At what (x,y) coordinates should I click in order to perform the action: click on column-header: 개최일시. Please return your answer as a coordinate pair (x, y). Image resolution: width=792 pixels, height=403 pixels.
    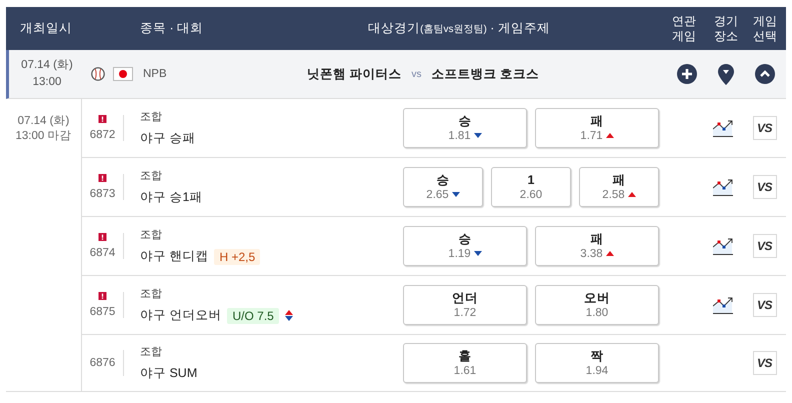
    Looking at the image, I should click on (46, 28).